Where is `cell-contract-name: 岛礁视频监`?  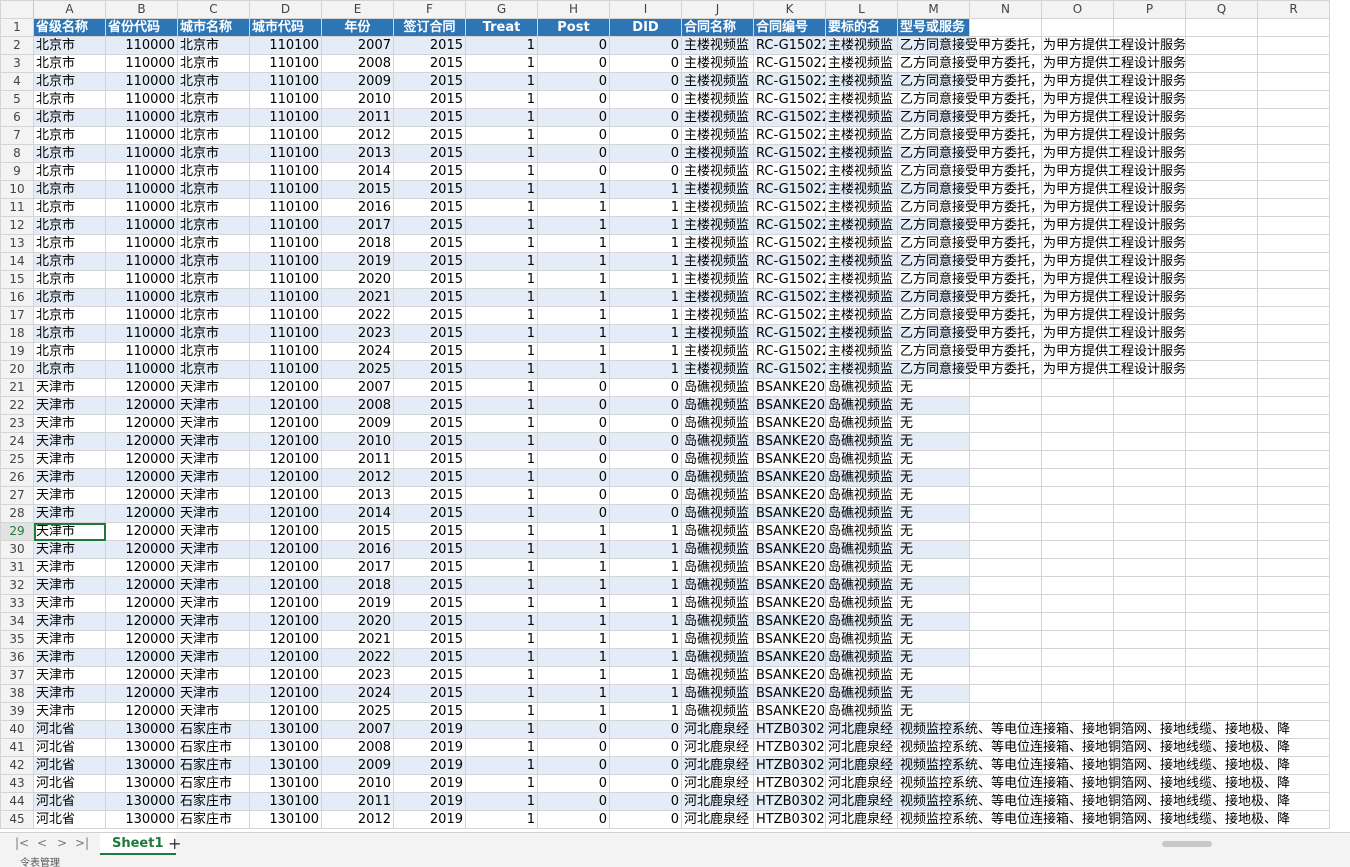
cell-contract-name: 岛礁视频监 is located at coordinates (717, 567).